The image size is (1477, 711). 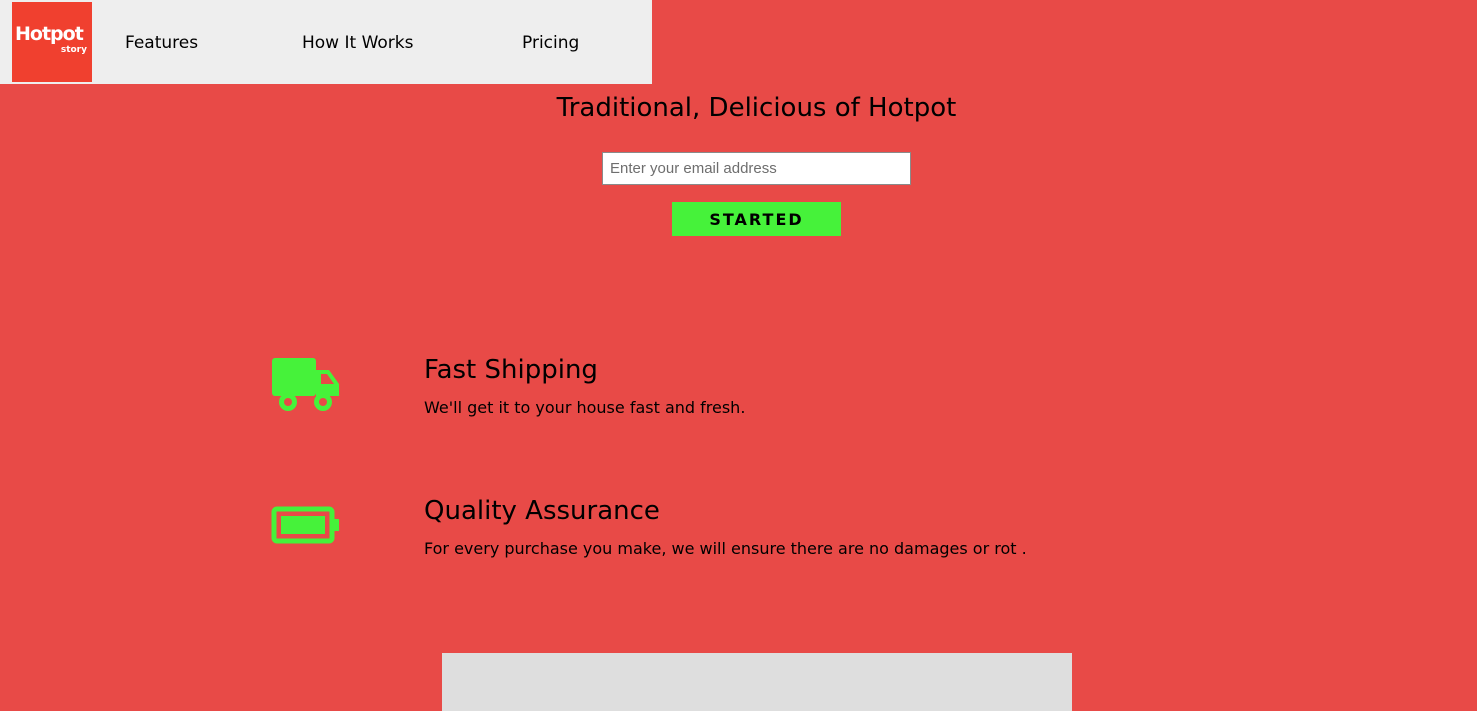 I want to click on nav-link-features: Features, so click(x=161, y=43).